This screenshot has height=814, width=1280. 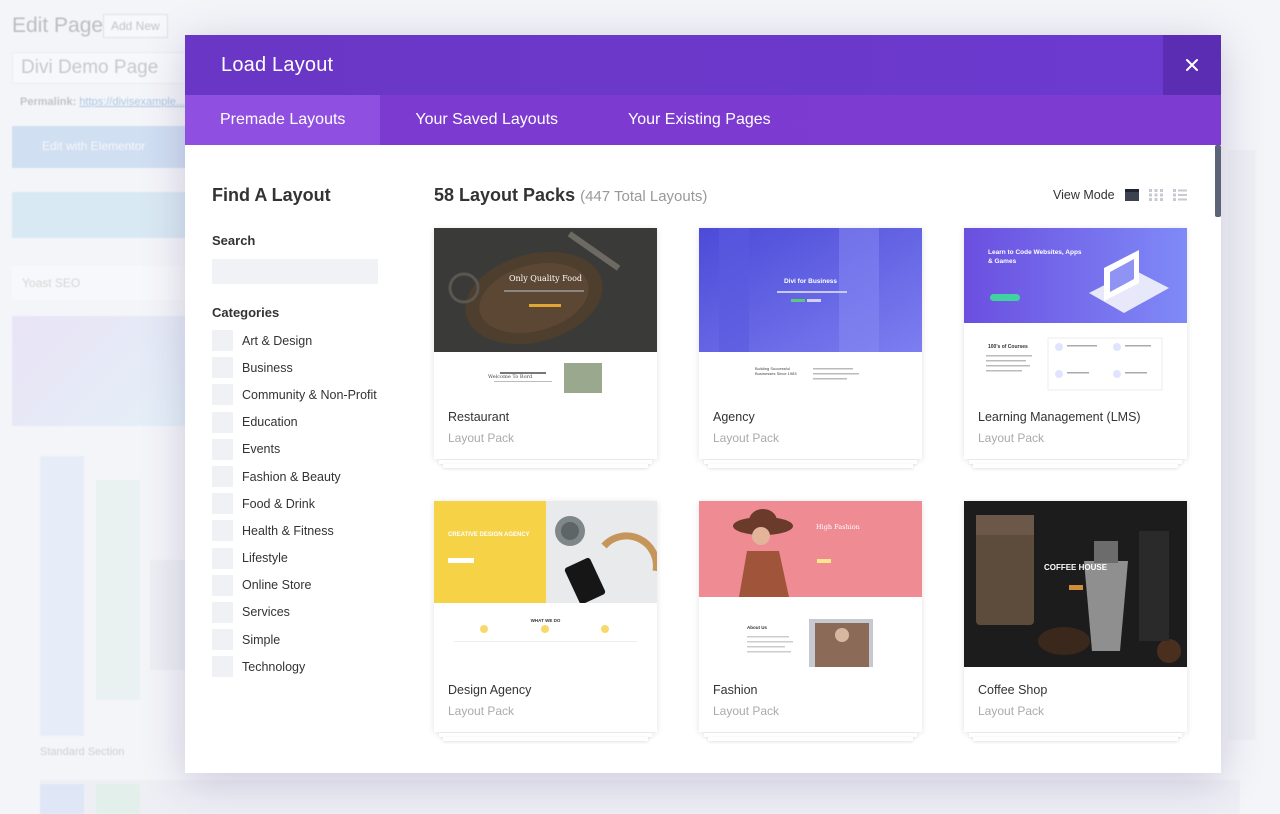 I want to click on category-label: Fashion & Beauty, so click(x=291, y=476).